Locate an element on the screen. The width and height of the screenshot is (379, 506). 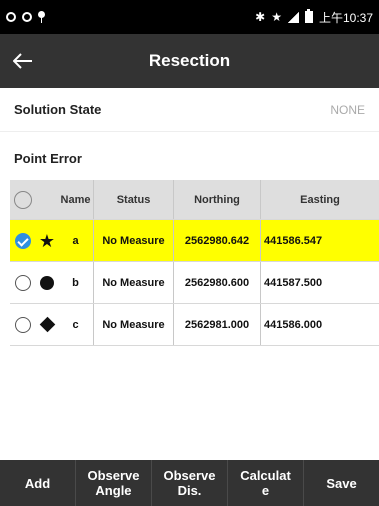
point-error-row: Point Error is located at coordinates (189, 158).